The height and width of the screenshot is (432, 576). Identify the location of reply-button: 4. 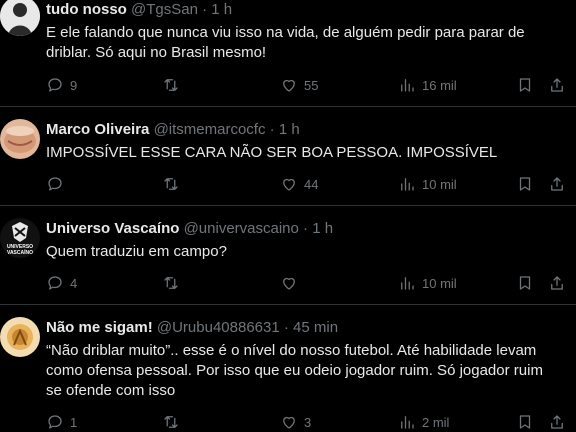
(61, 283).